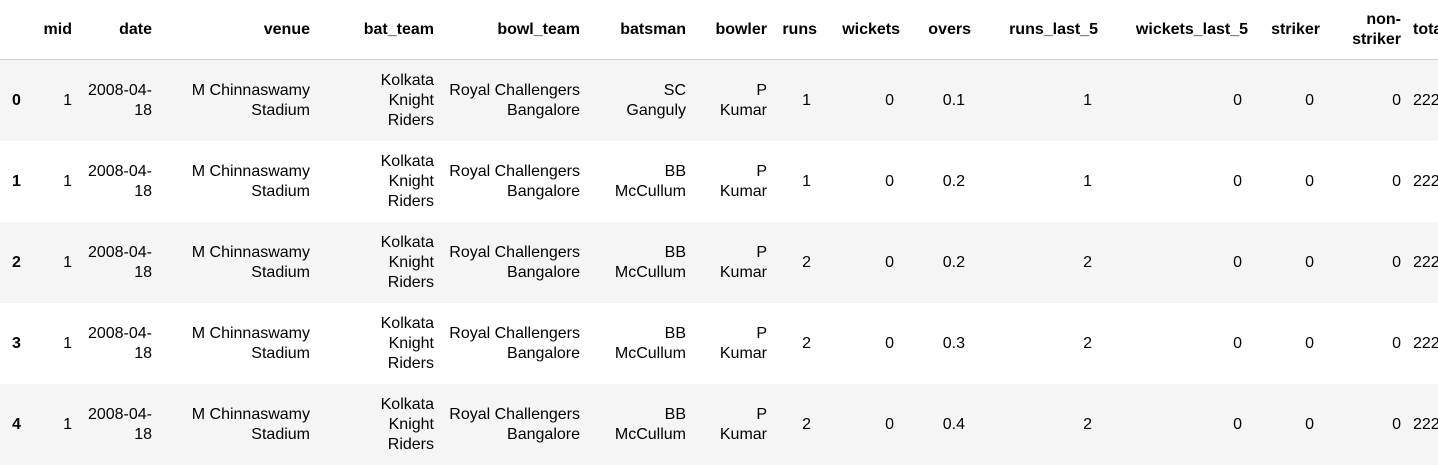 The width and height of the screenshot is (1438, 465). Describe the element at coordinates (14, 30) in the screenshot. I see `column-header-index` at that location.